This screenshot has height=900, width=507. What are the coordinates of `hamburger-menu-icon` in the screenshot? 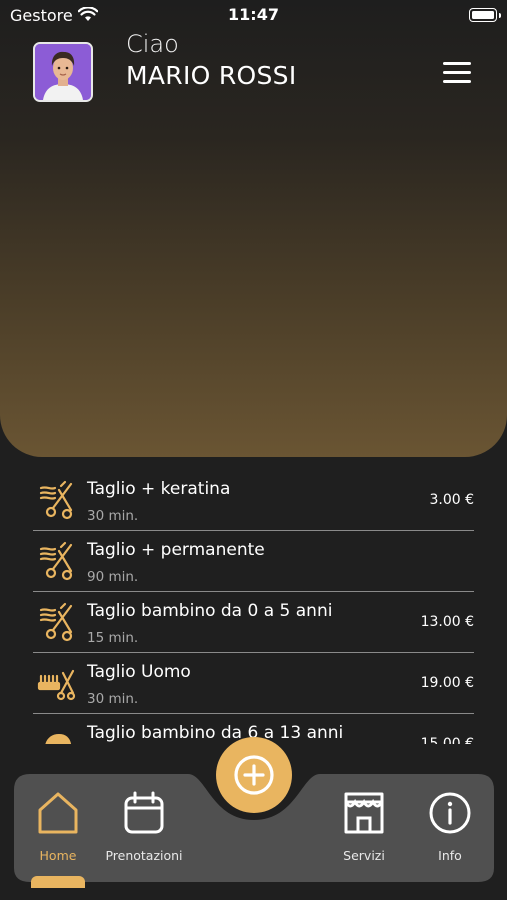 It's located at (458, 74).